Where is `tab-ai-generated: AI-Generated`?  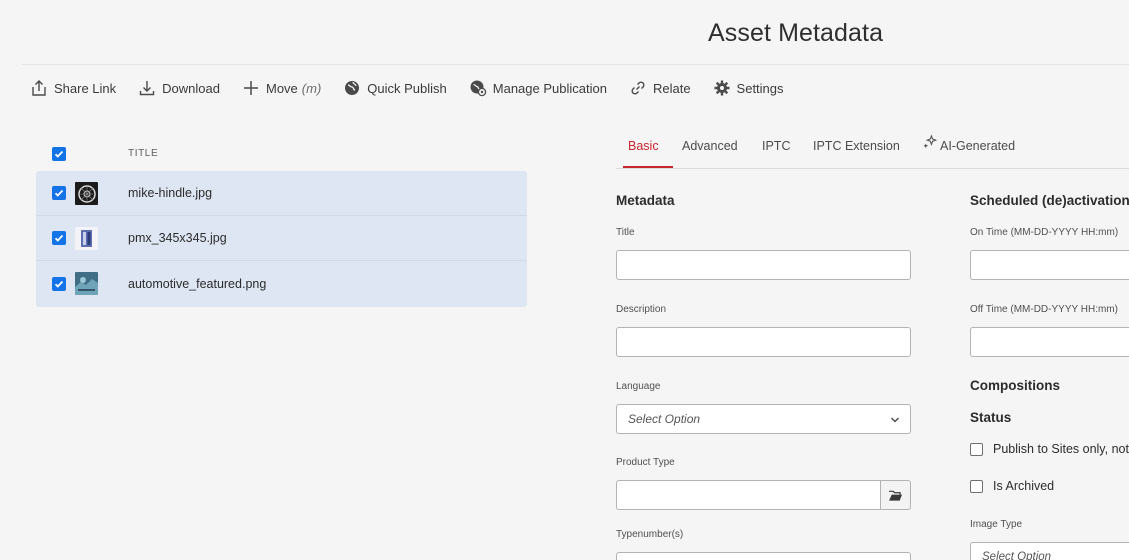
tab-ai-generated: AI-Generated is located at coordinates (968, 143).